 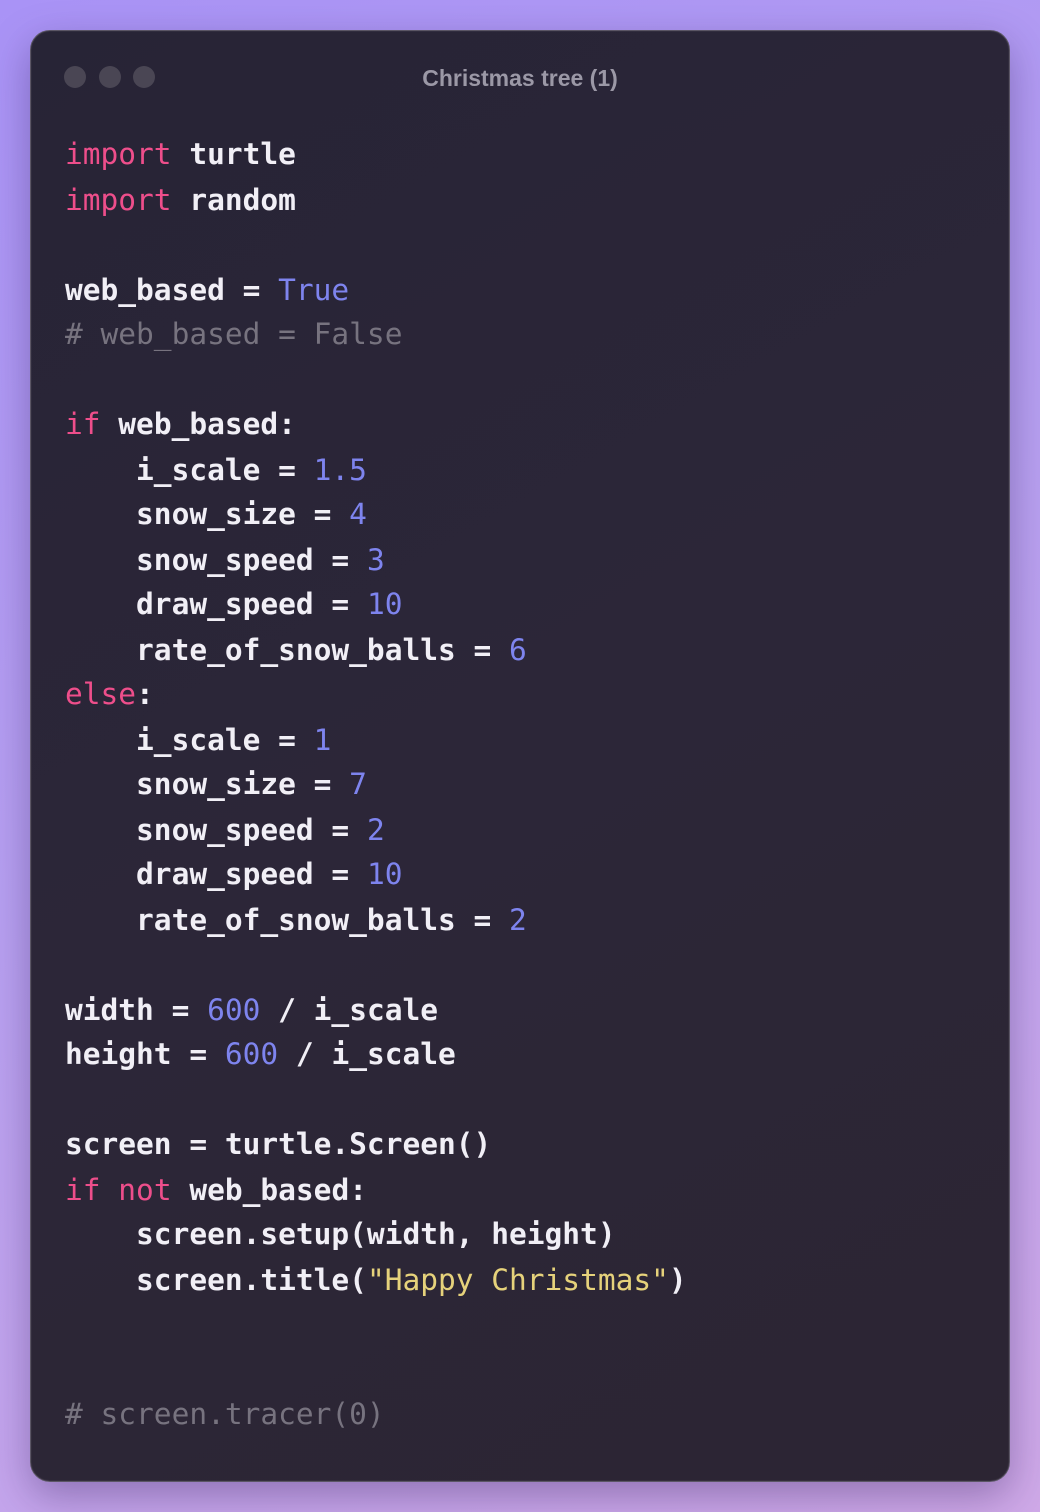 I want to click on code-line-4: web_based = True, so click(x=207, y=290).